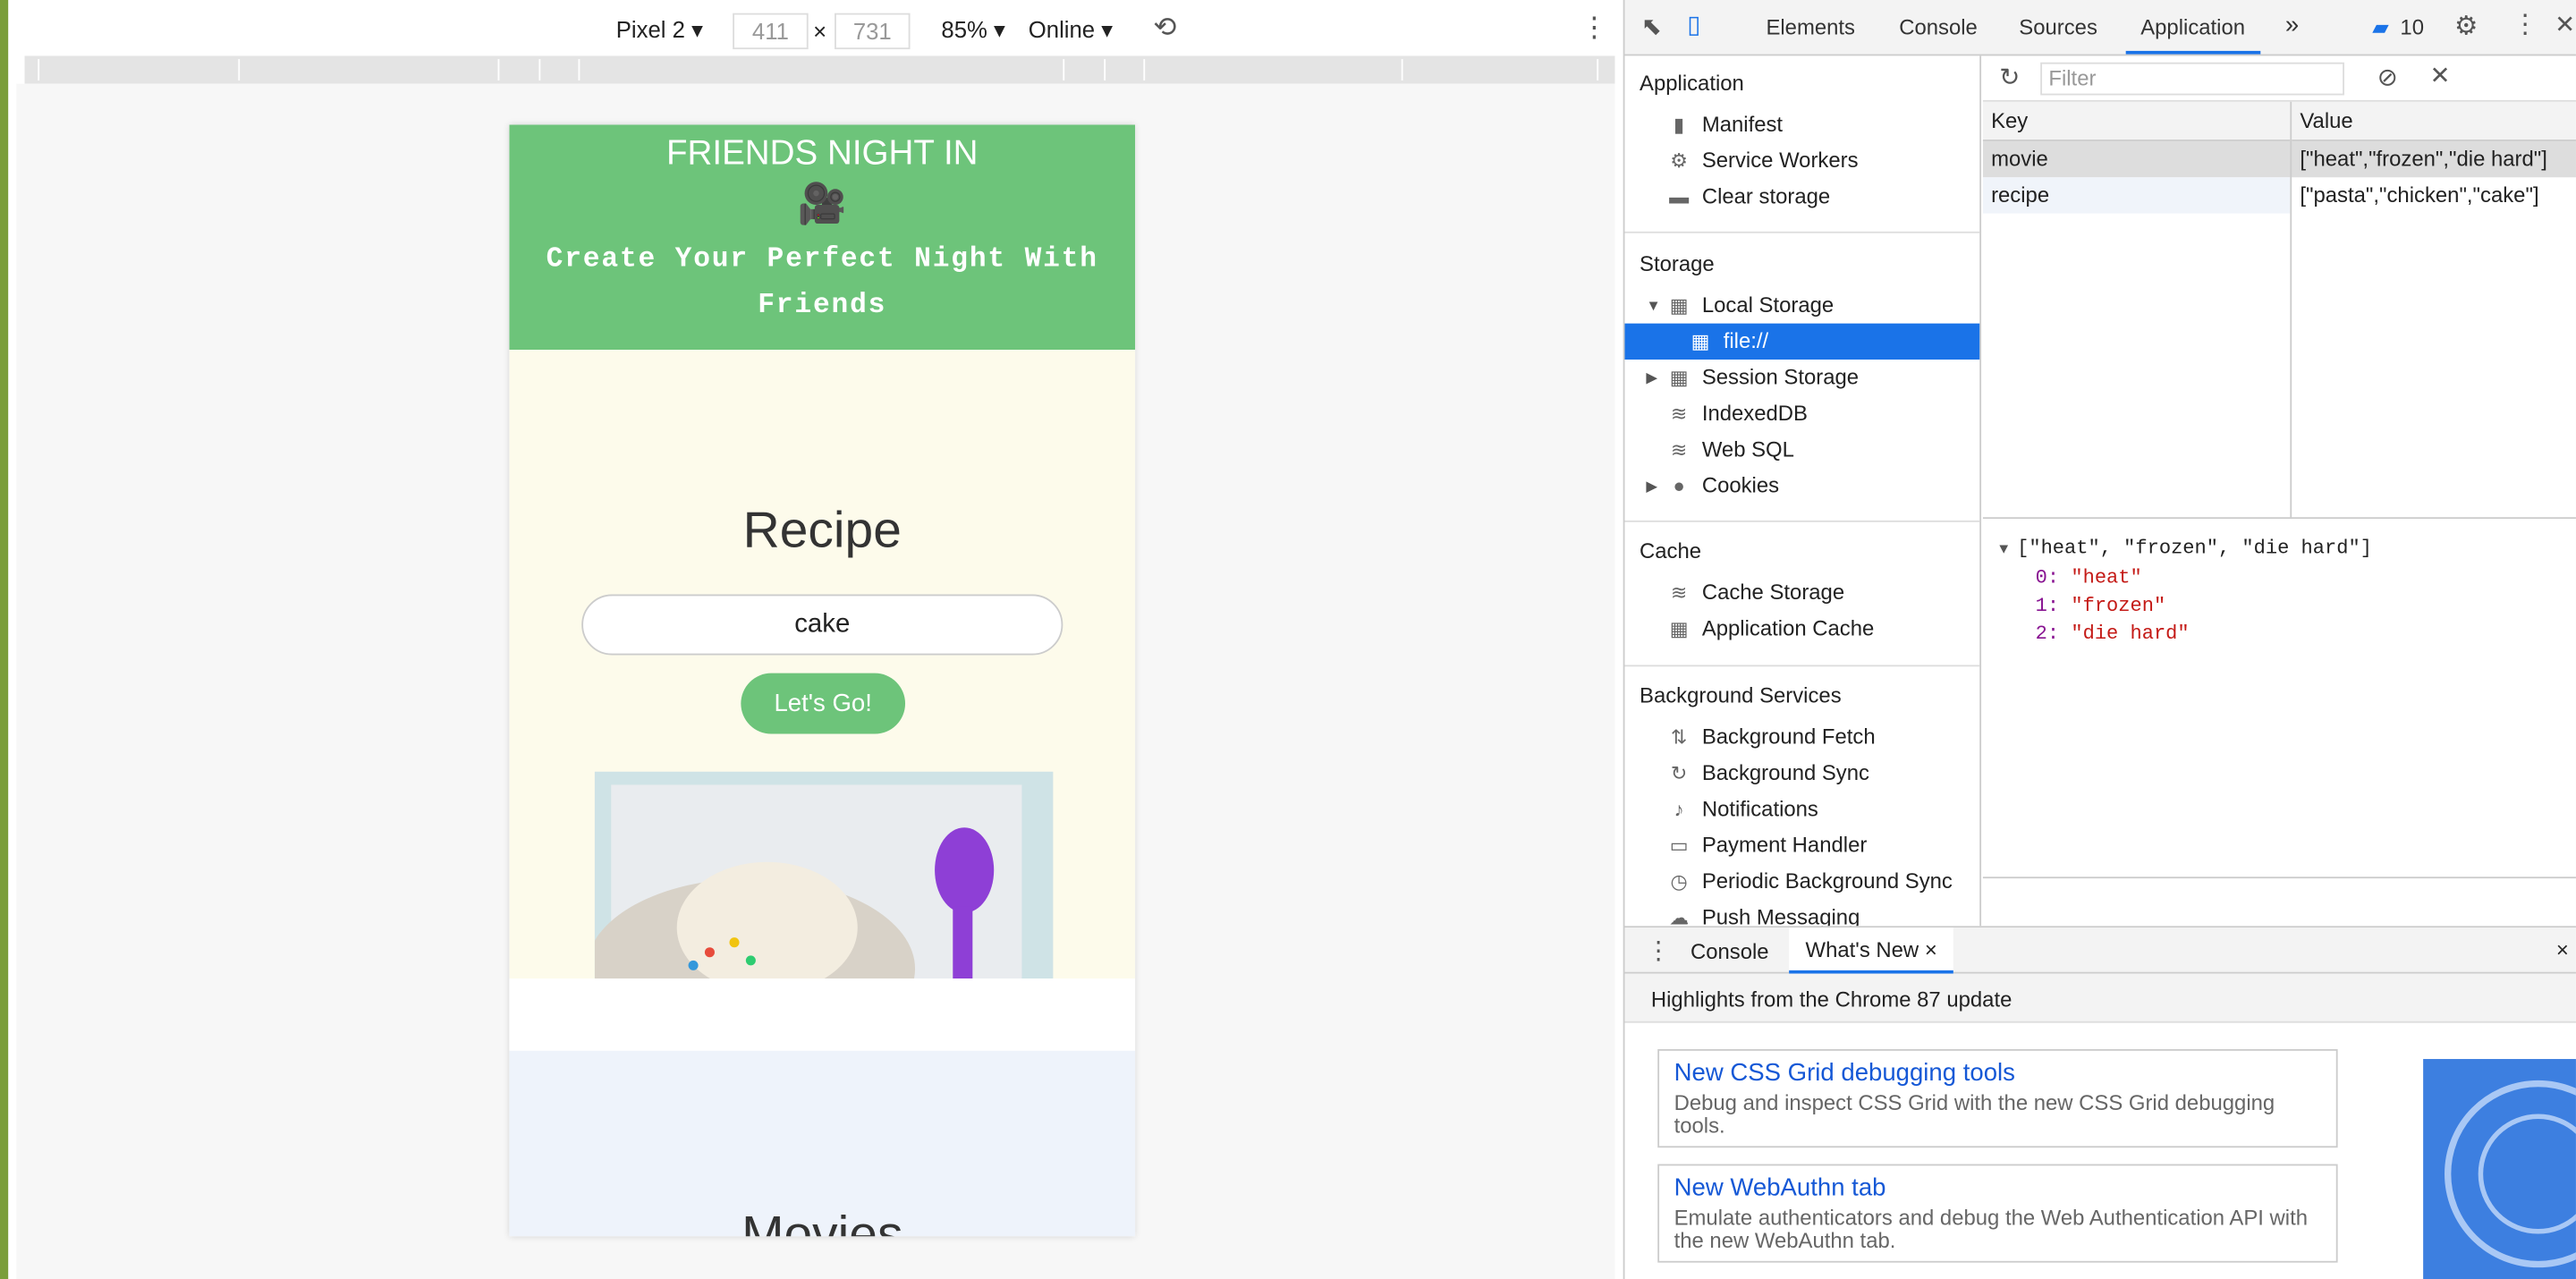 The image size is (2576, 1279). What do you see at coordinates (2434, 121) in the screenshot?
I see `column-header-value: Value` at bounding box center [2434, 121].